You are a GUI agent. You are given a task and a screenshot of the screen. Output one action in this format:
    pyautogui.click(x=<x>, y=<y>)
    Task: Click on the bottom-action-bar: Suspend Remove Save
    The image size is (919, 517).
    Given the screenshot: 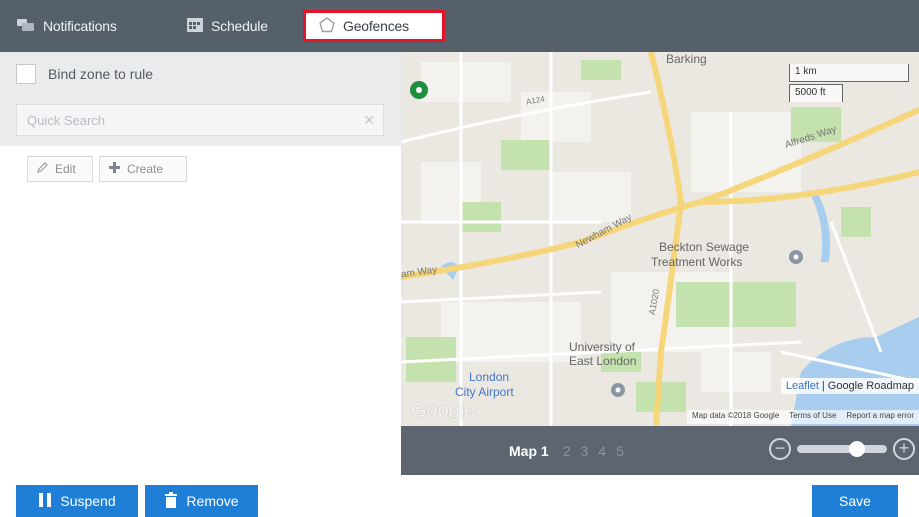 What is the action you would take?
    pyautogui.click(x=459, y=496)
    